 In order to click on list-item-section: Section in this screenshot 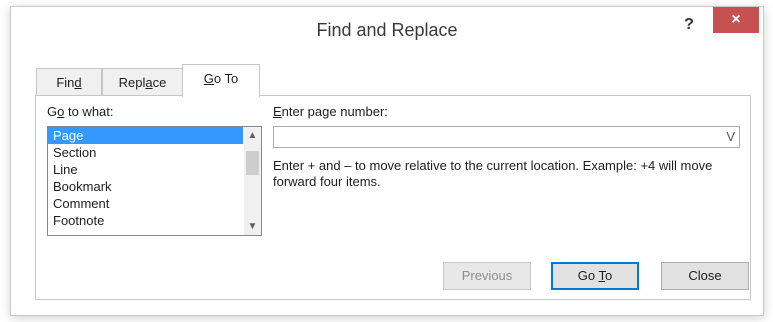, I will do `click(145, 152)`.